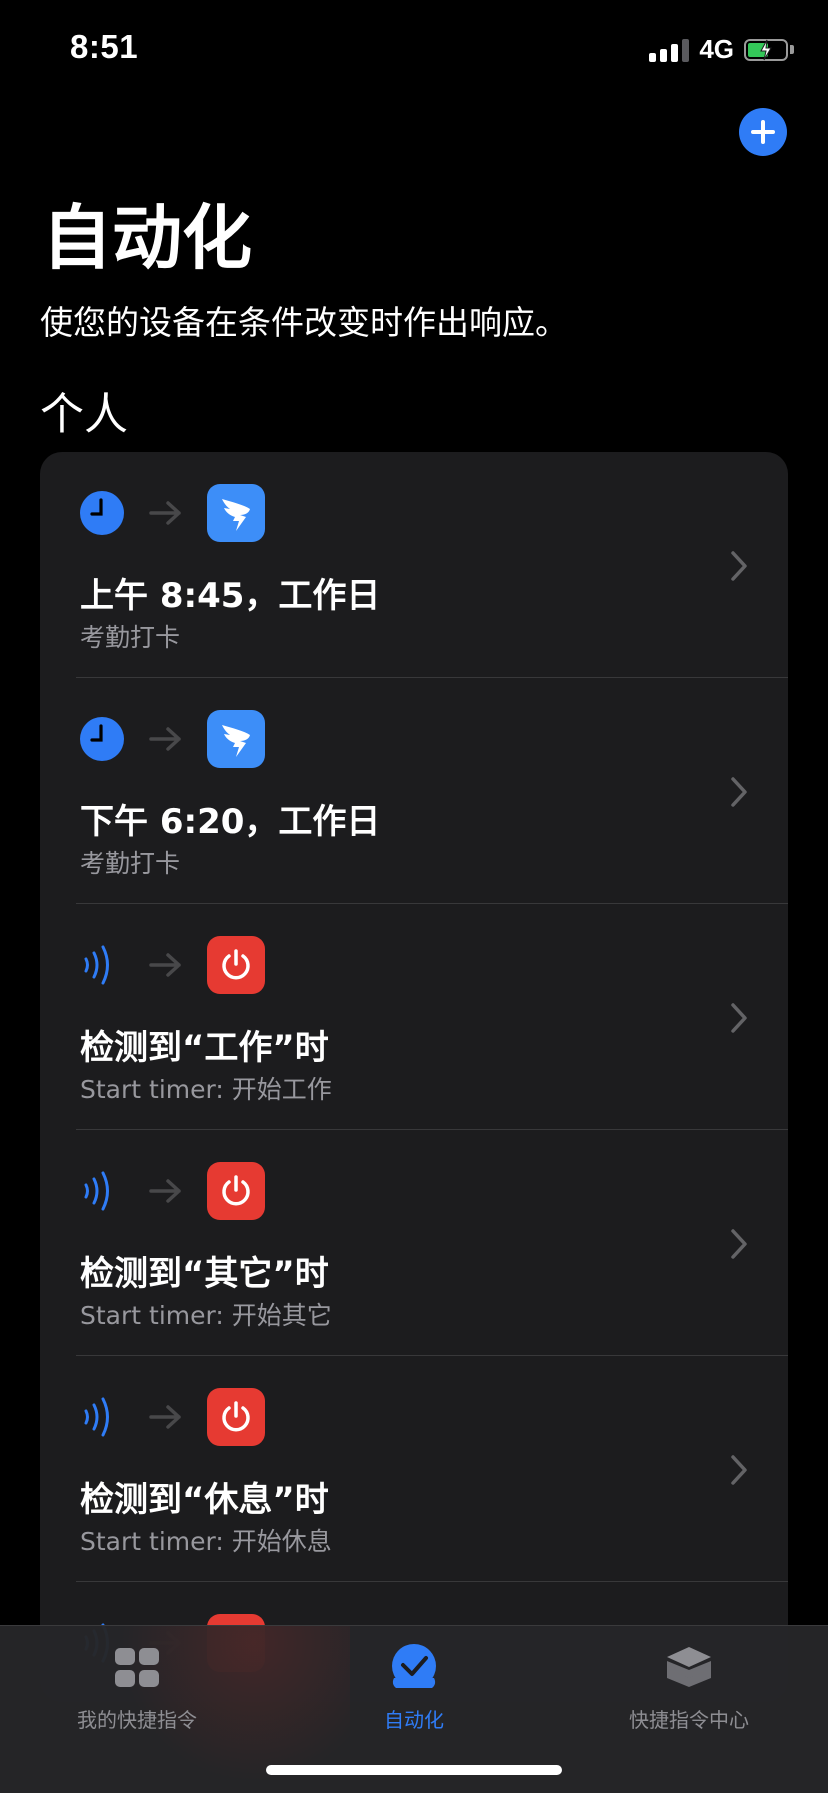 The height and width of the screenshot is (1793, 828). Describe the element at coordinates (204, 1048) in the screenshot. I see `automation-title: 检测到“工作”时` at that location.